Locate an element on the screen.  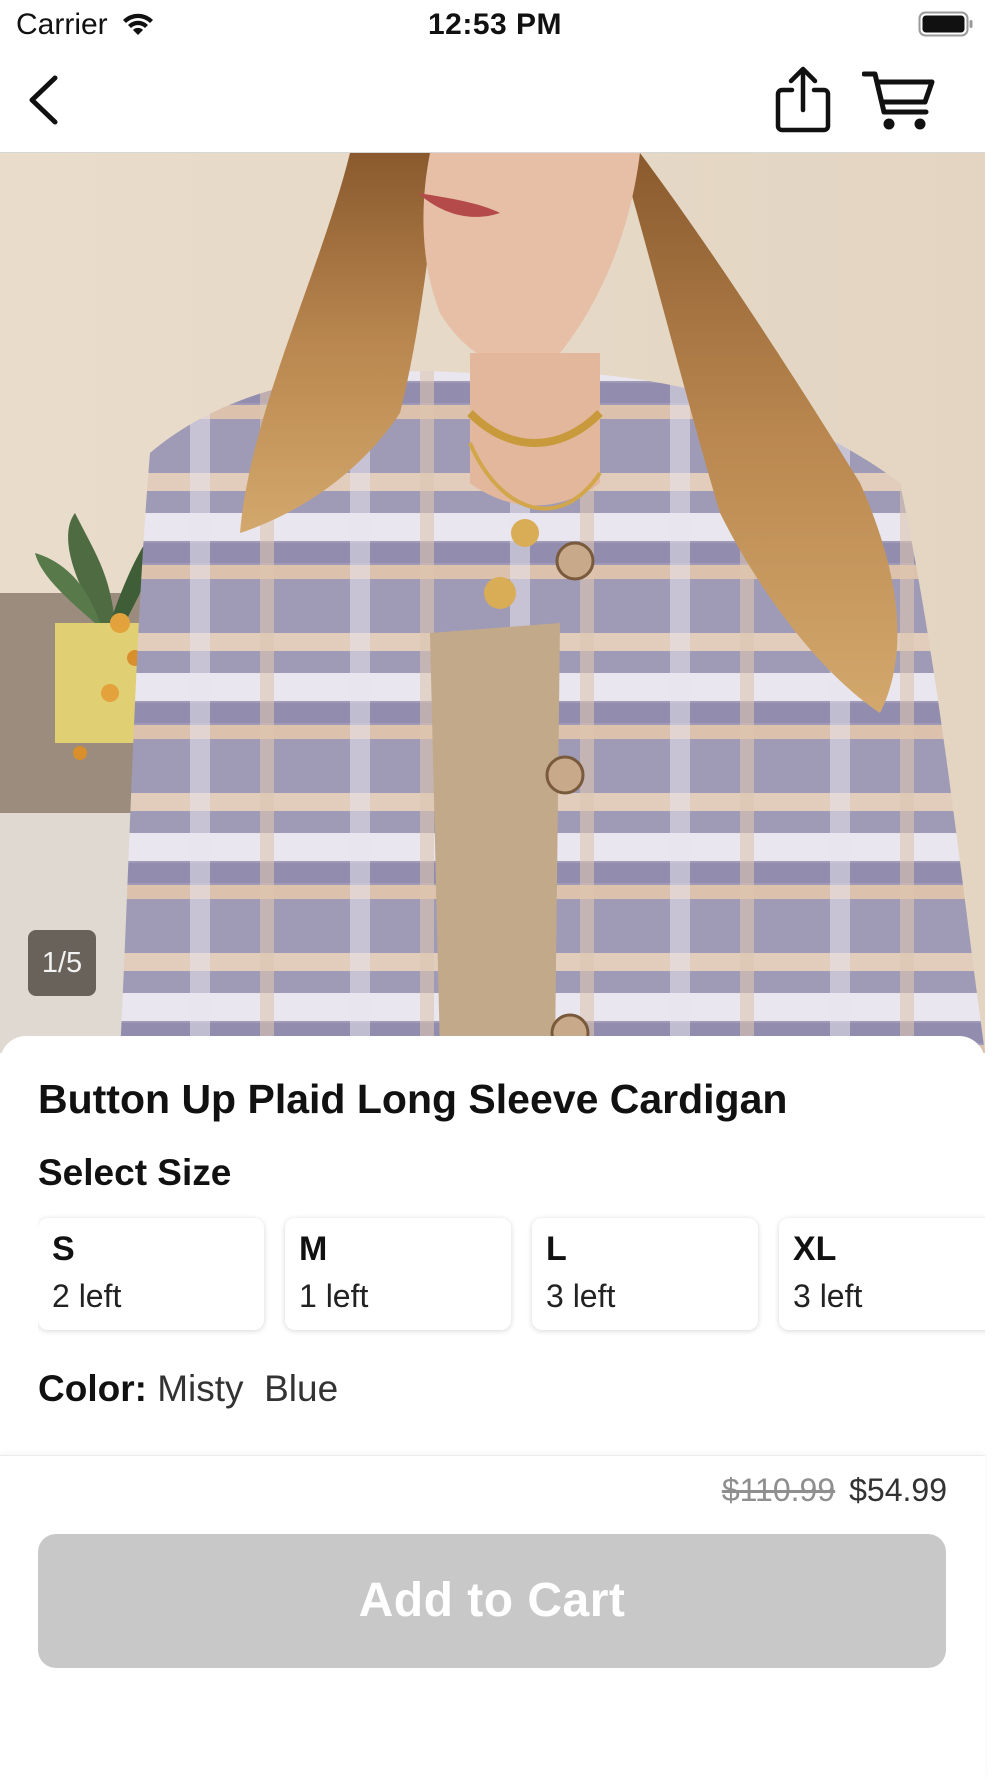
back-button is located at coordinates (47, 100).